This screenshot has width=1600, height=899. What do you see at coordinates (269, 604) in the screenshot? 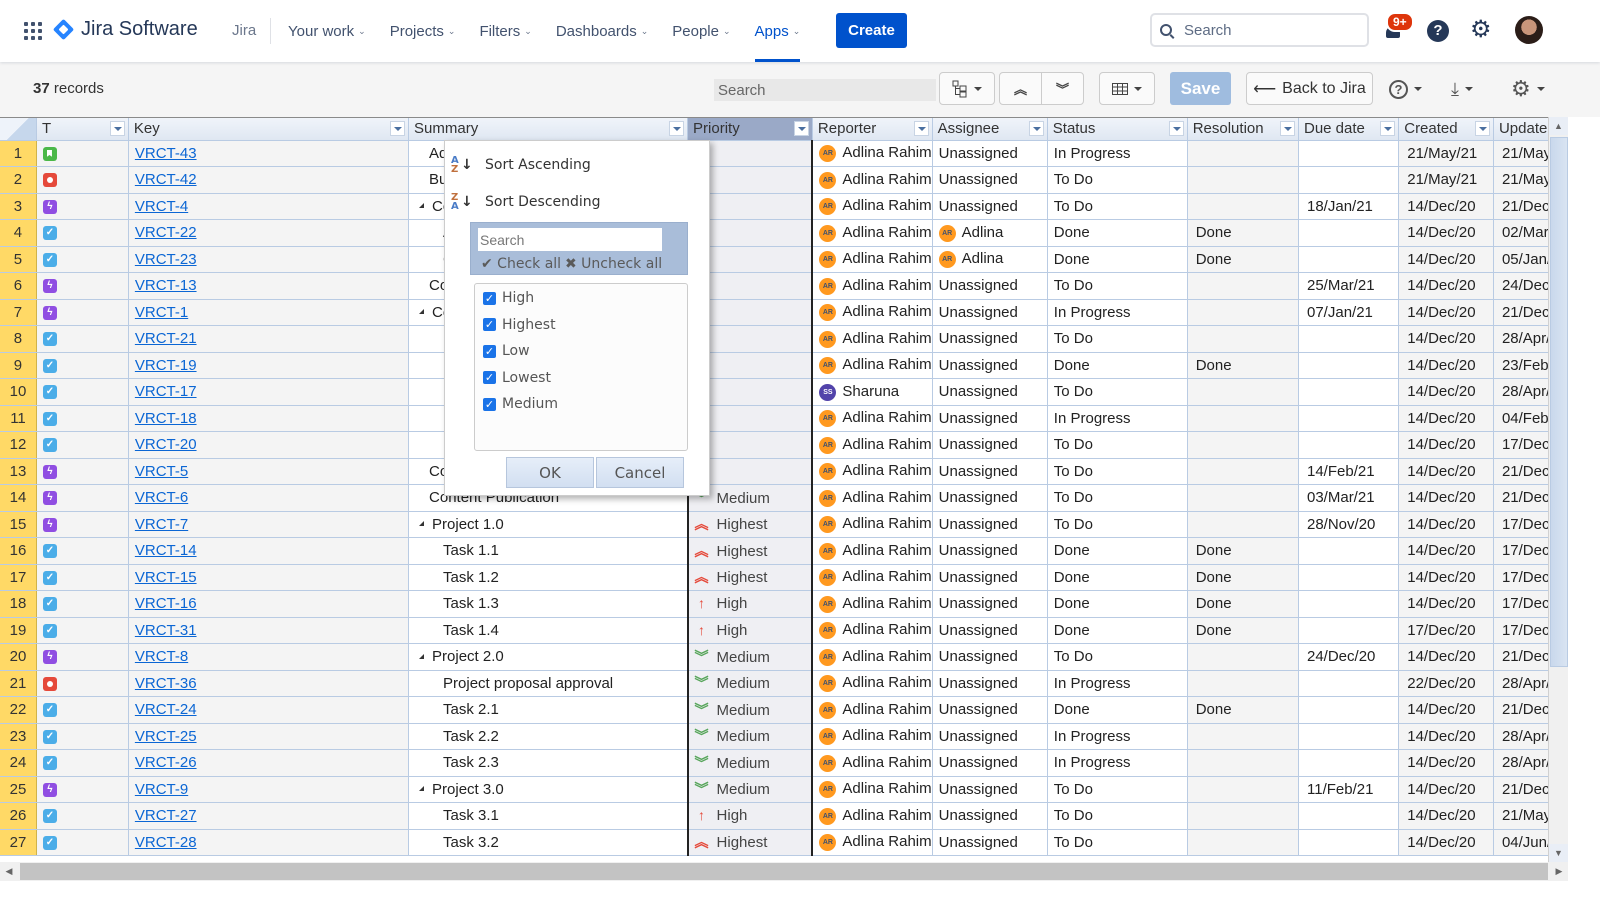
I see `key-cell: VRCT-16` at bounding box center [269, 604].